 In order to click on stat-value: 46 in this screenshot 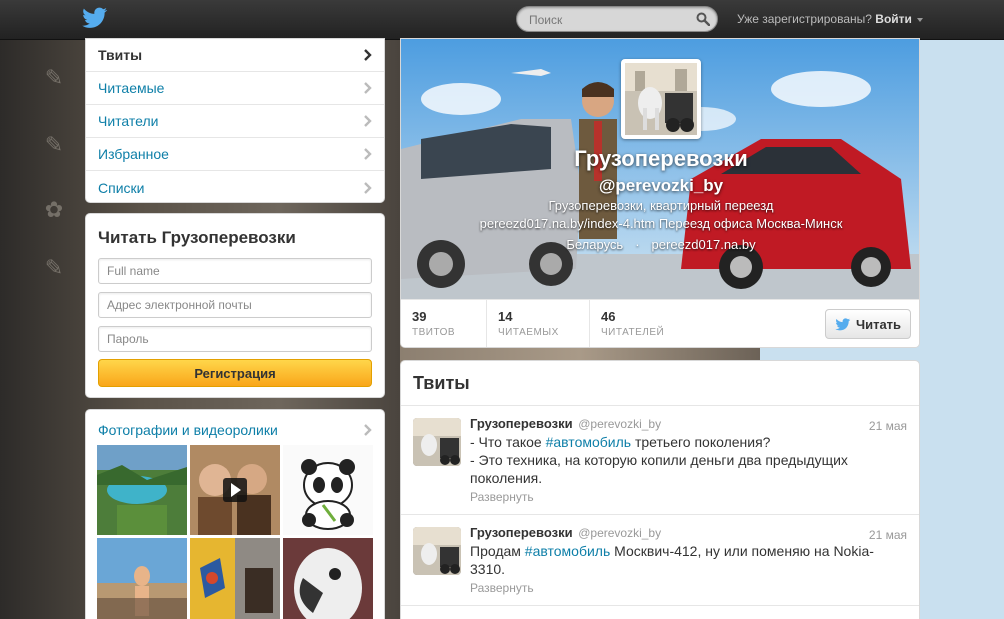, I will do `click(608, 316)`.